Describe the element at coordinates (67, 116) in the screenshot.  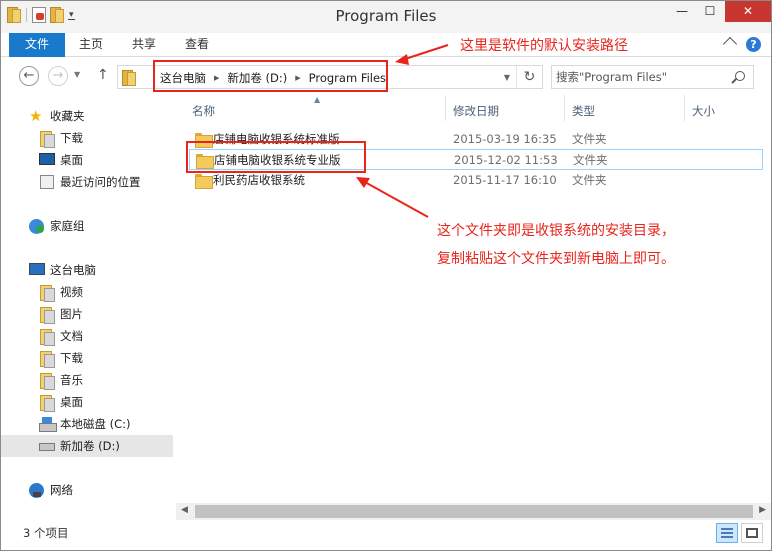
I see `sidebar-item-label: 收藏夹` at that location.